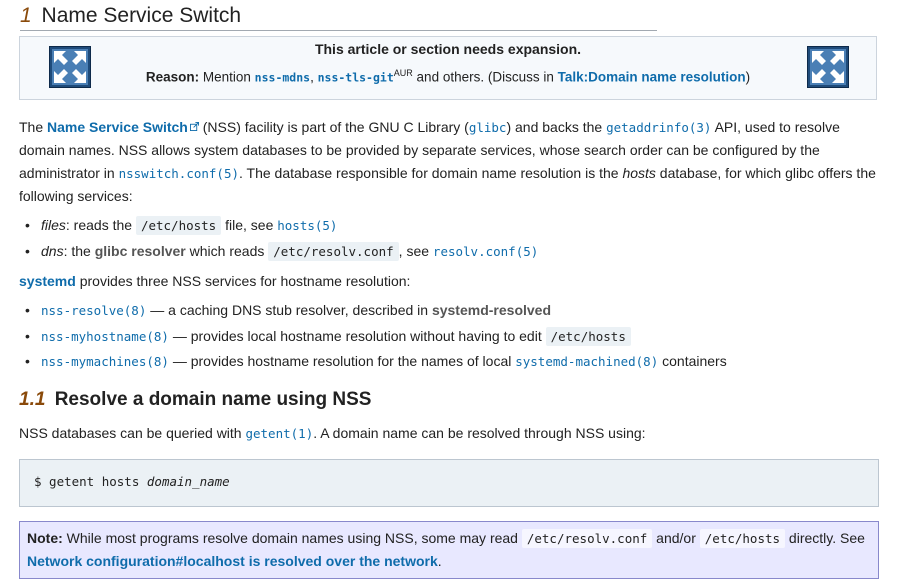 This screenshot has width=899, height=586. I want to click on hosts-man-link: hosts(5), so click(307, 225).